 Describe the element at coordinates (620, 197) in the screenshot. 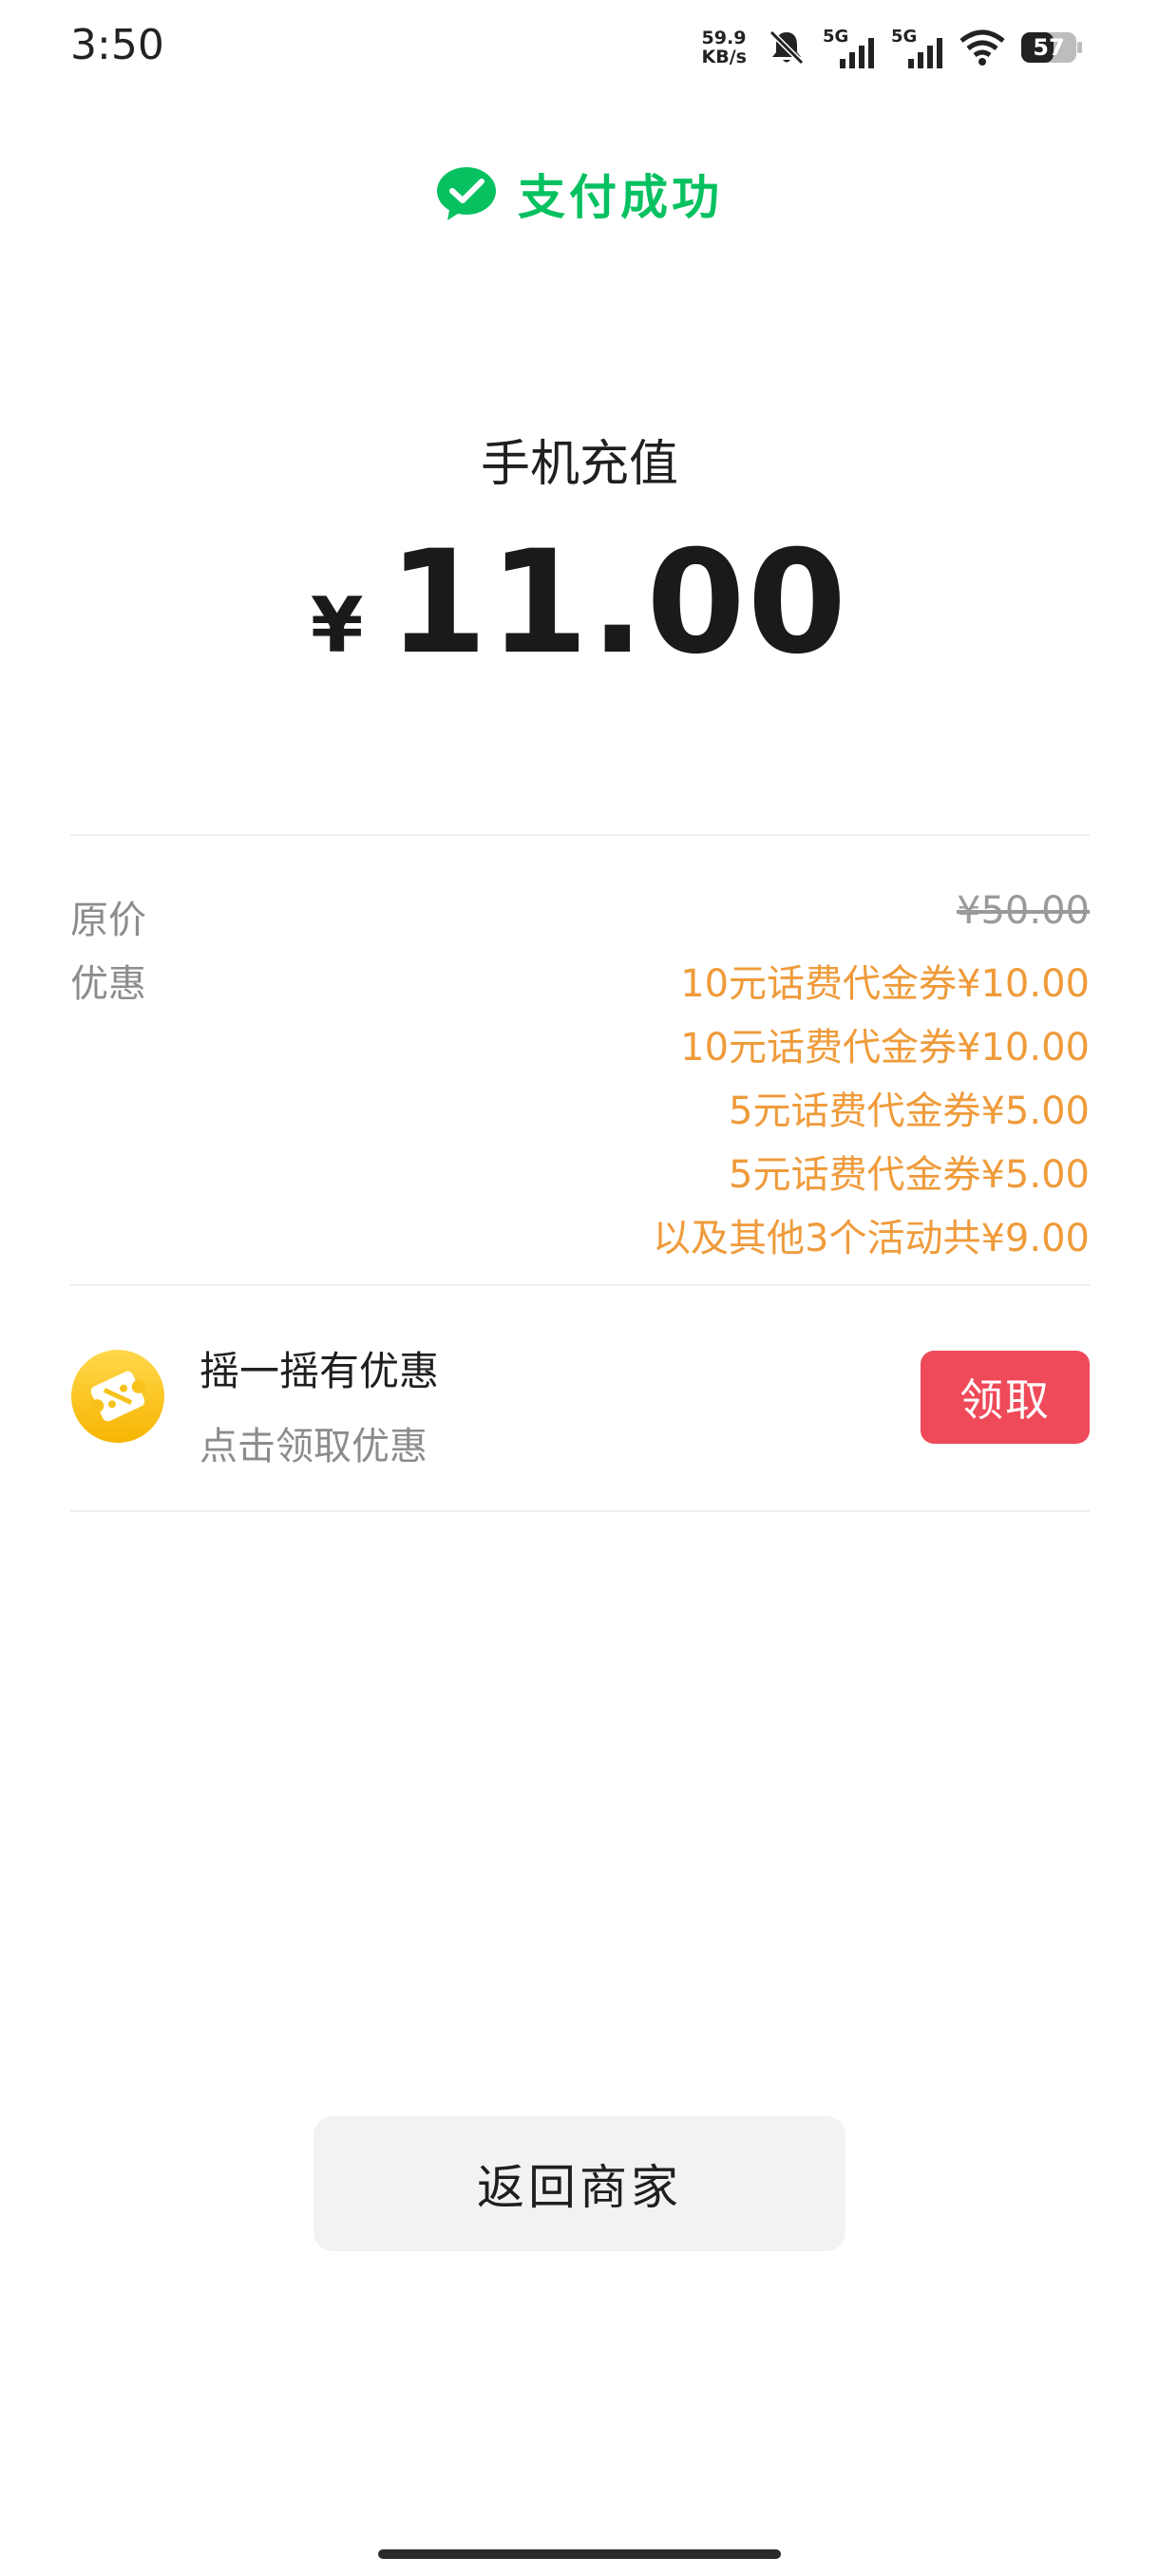

I see `success-title: 支付成功` at that location.